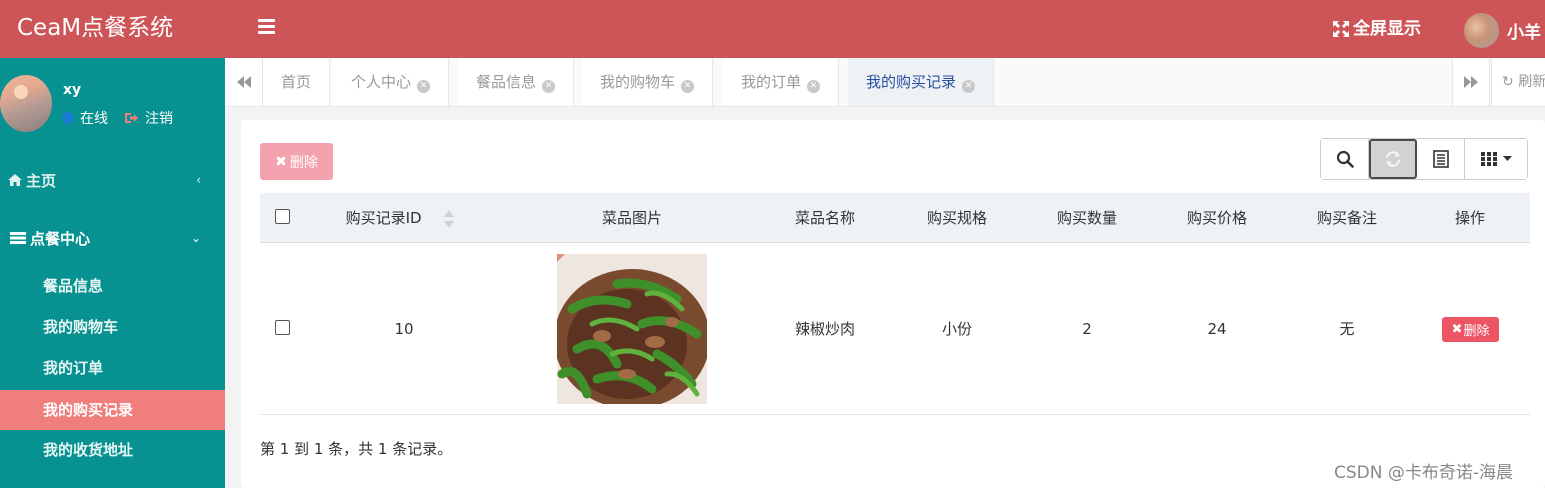 This screenshot has width=1545, height=488. I want to click on column-header-qty: 购买数量, so click(1086, 218).